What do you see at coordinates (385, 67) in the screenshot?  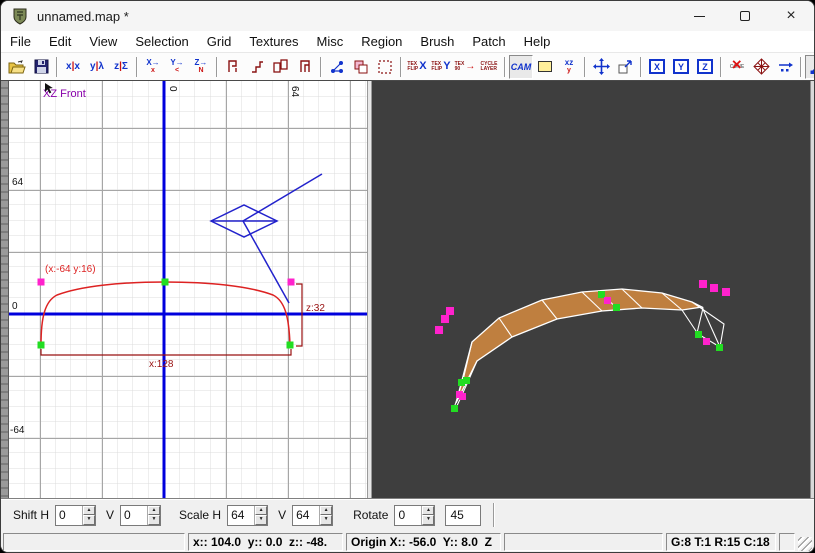 I see `selection-box-button` at bounding box center [385, 67].